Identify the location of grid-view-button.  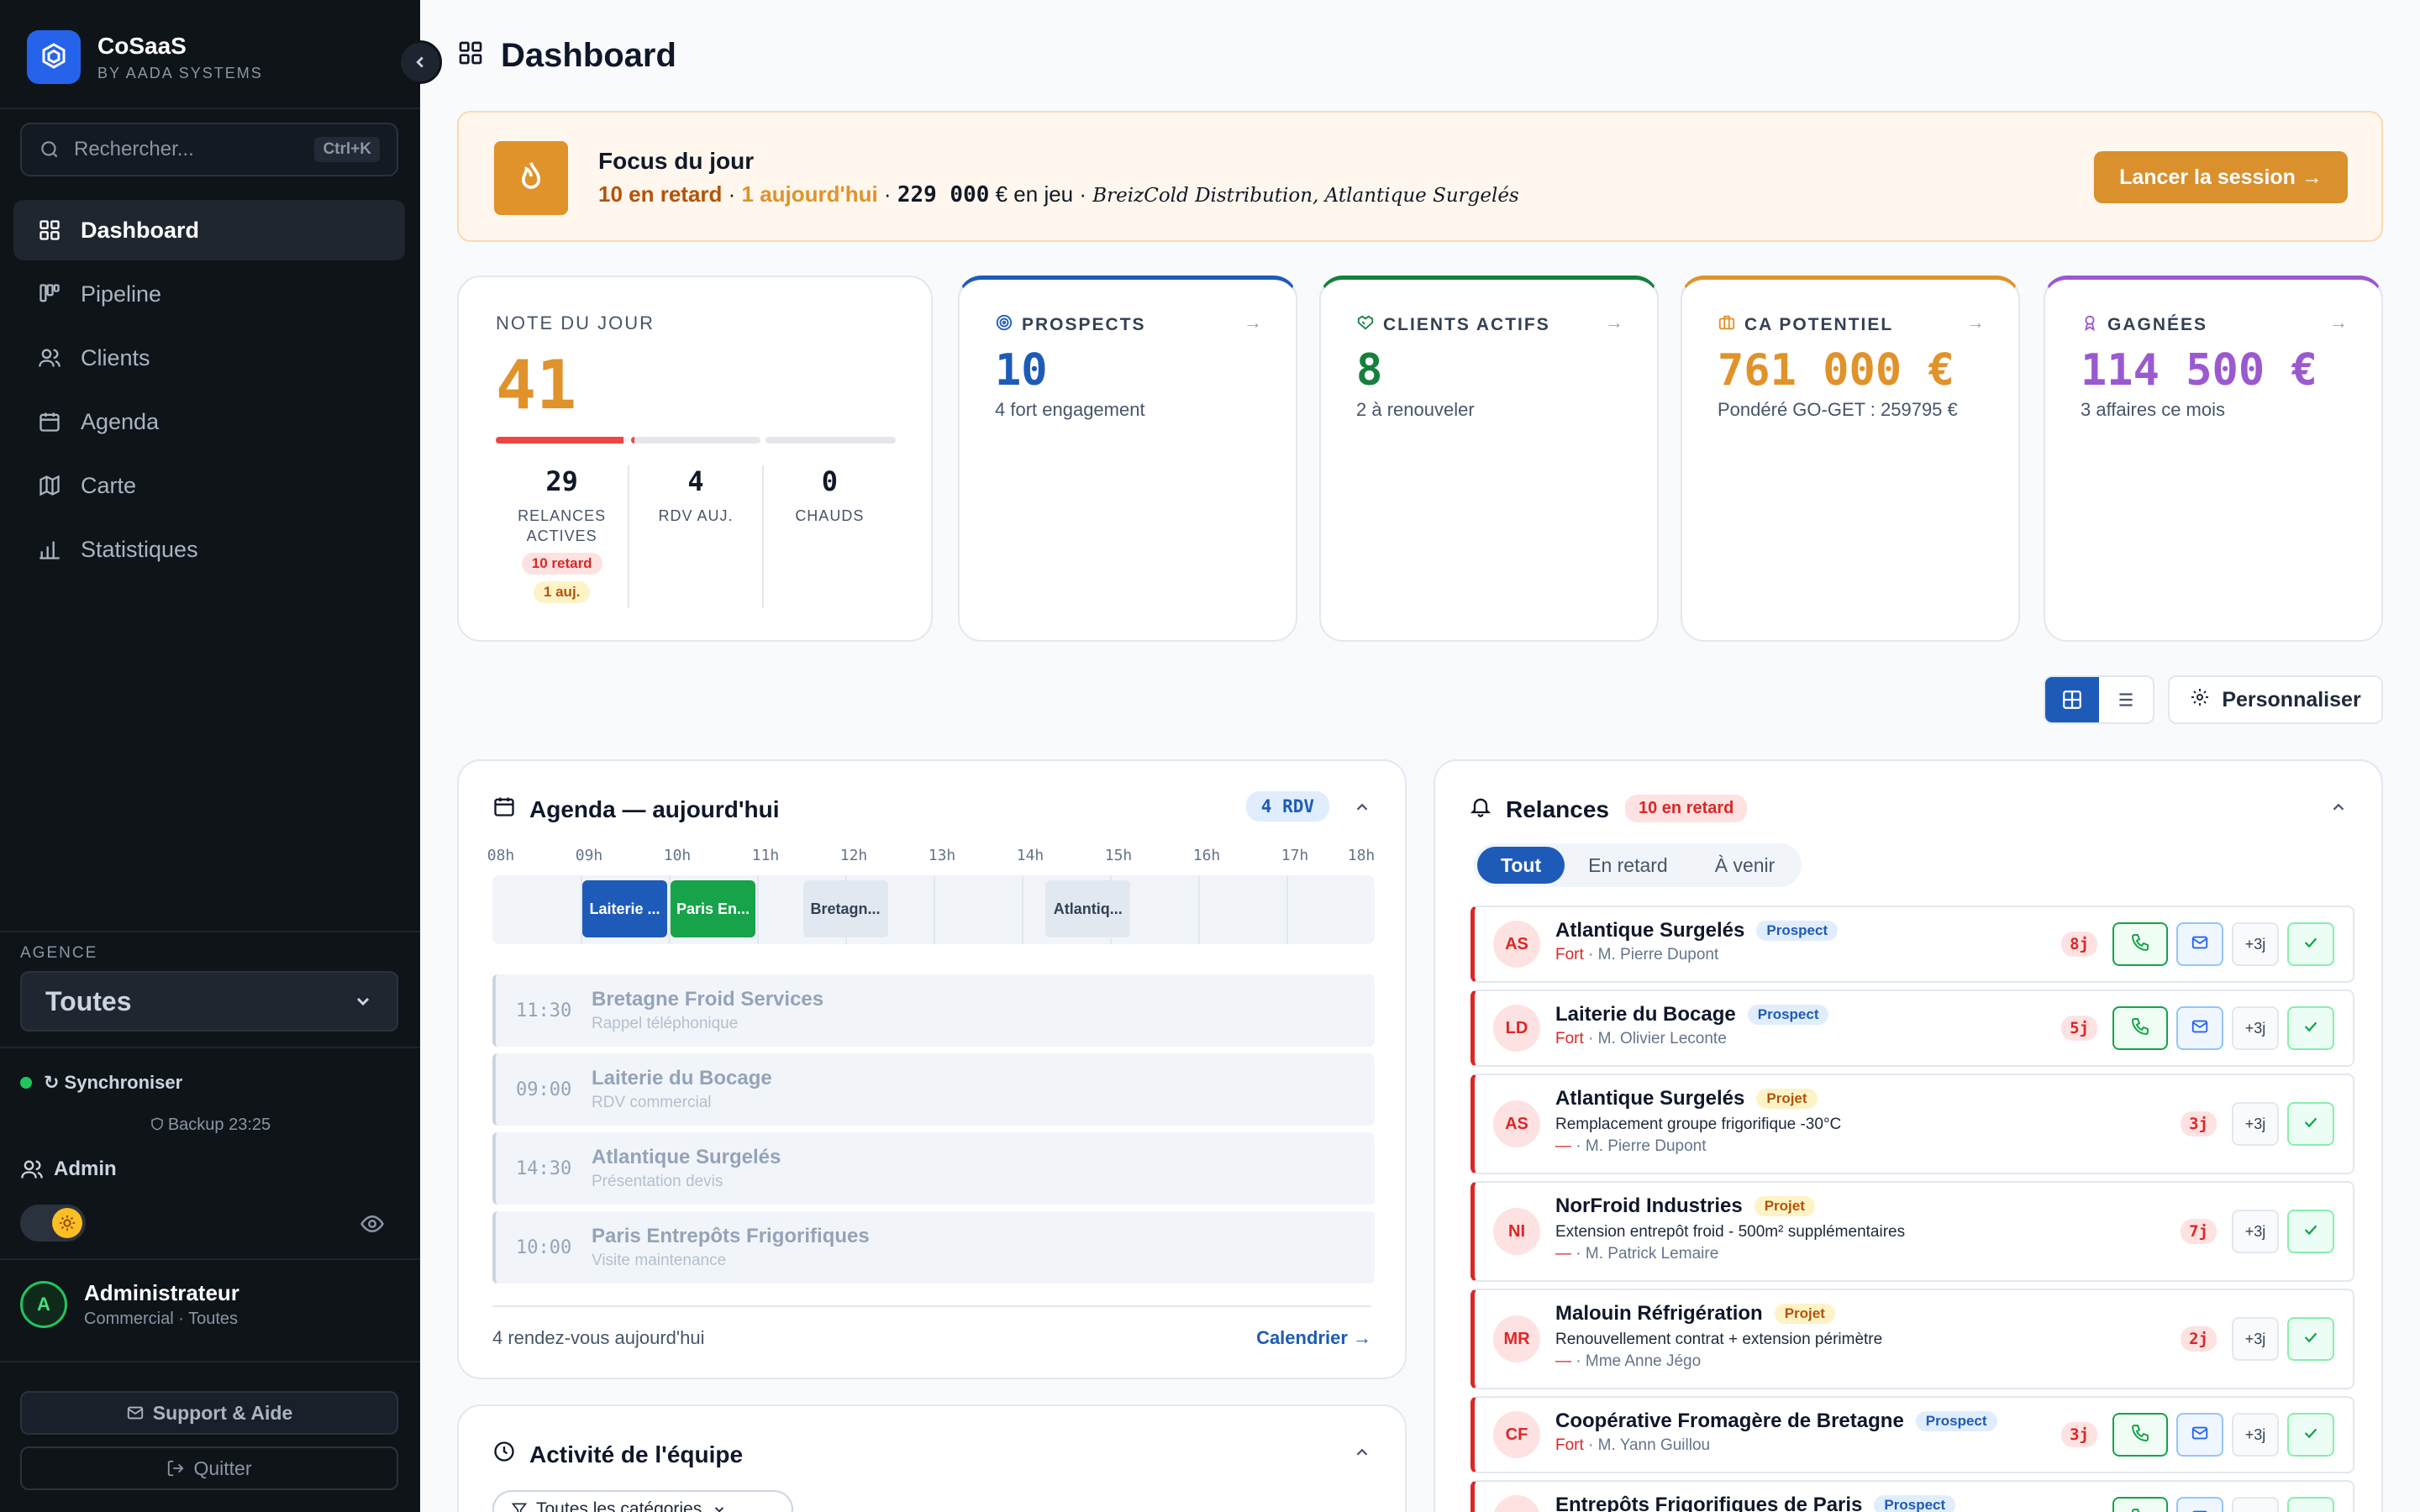
(2072, 699).